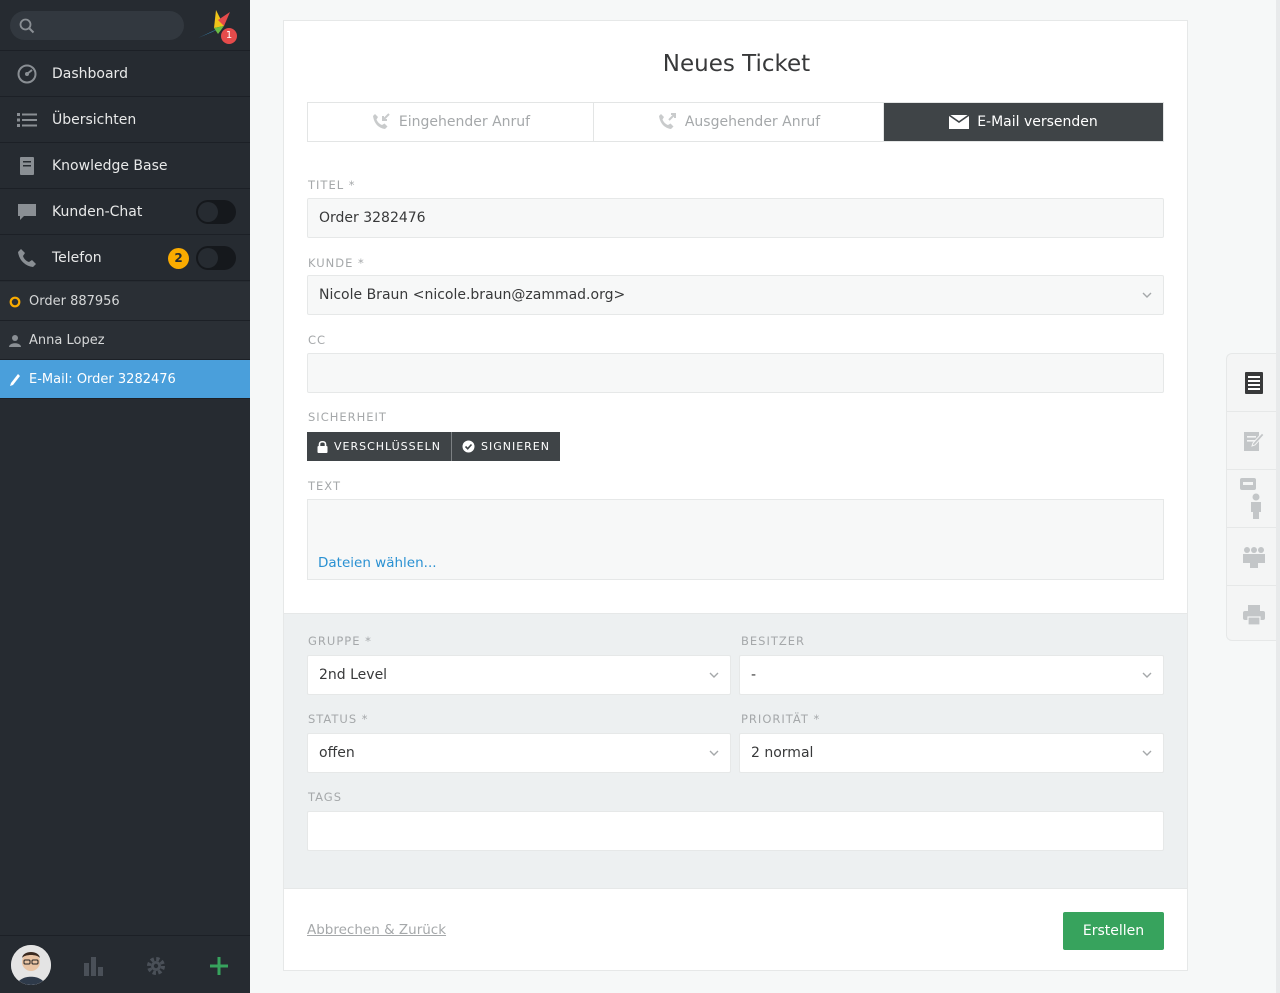  What do you see at coordinates (125, 258) in the screenshot?
I see `nav-phone: Telefon 2` at bounding box center [125, 258].